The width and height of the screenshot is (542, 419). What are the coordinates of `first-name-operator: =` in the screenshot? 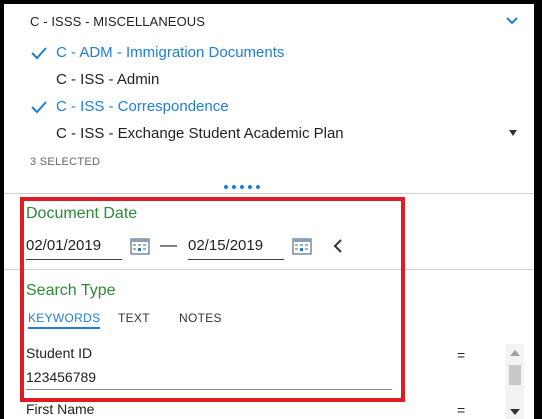 It's located at (461, 410).